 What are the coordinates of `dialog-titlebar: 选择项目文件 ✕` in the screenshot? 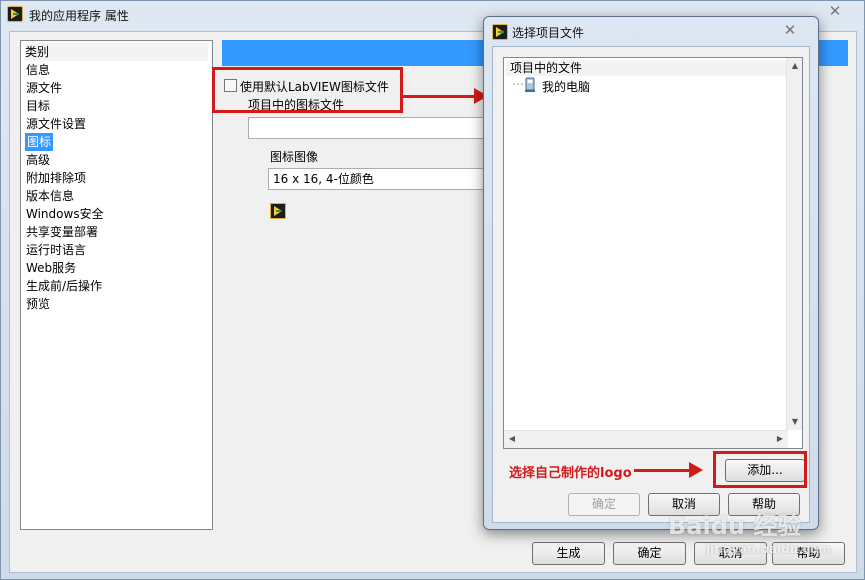 It's located at (651, 31).